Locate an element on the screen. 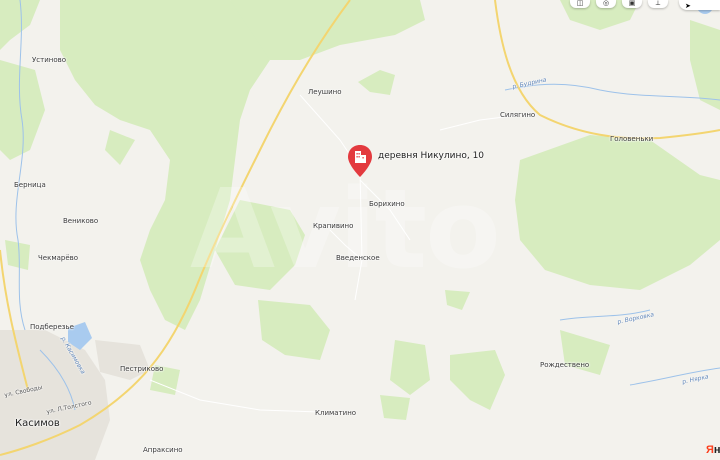 This screenshot has height=460, width=720. map-controls: ◫ ◎ ▣ ⟂ is located at coordinates (619, 5).